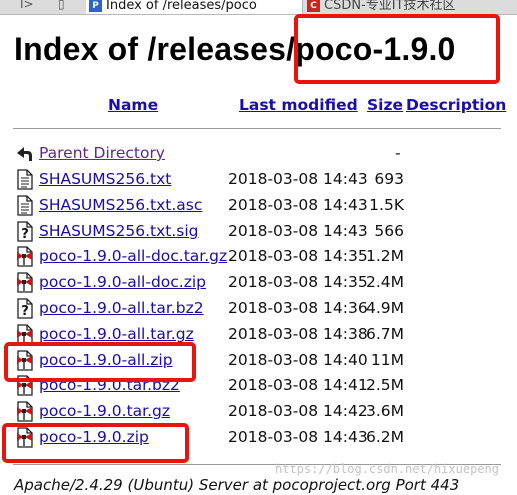 The width and height of the screenshot is (517, 495). I want to click on file-link: poco-1.9.0-all.tar.gz, so click(116, 334).